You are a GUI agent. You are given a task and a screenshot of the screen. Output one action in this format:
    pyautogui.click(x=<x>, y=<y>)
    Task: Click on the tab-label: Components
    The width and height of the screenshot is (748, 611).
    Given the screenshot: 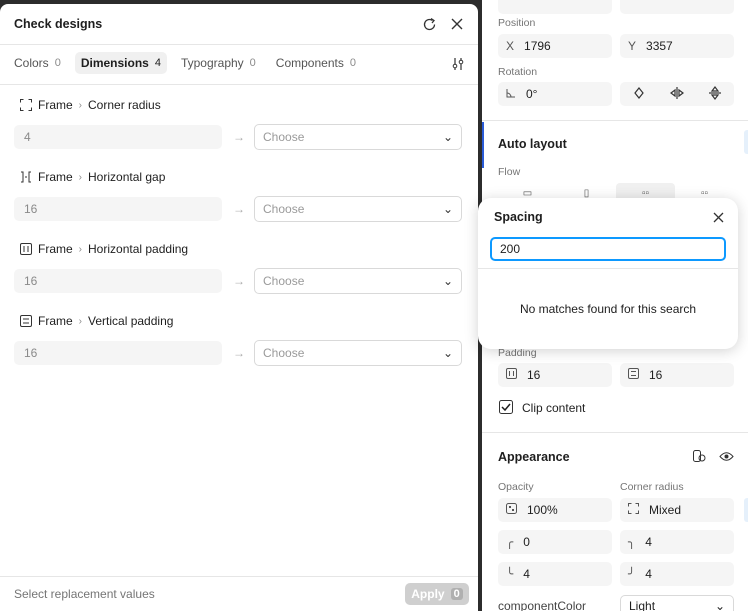 What is the action you would take?
    pyautogui.click(x=309, y=63)
    